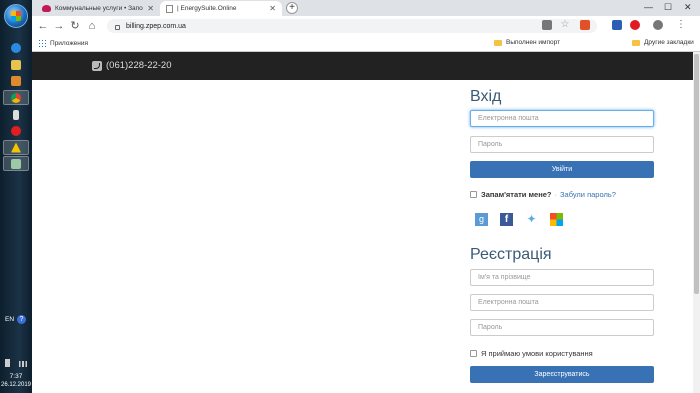 The image size is (700, 393). I want to click on contact-phone: (061)228-22-20, so click(132, 65).